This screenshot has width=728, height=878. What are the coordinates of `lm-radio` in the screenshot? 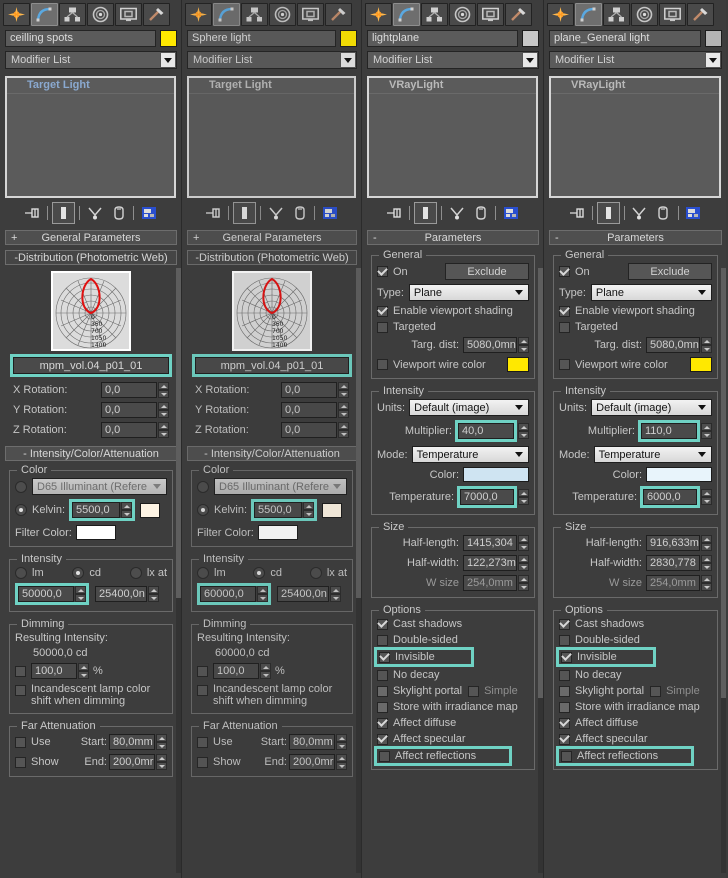 It's located at (203, 573).